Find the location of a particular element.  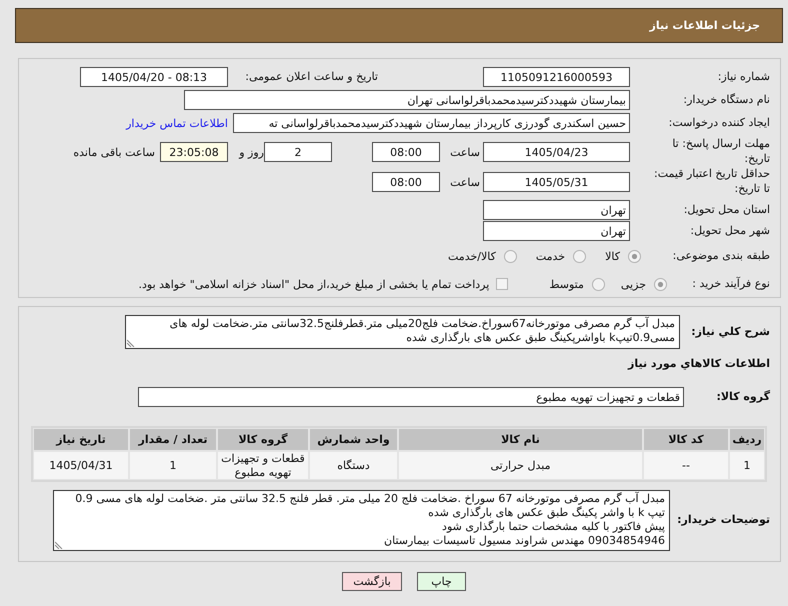

buyer-notes-text-area: مبدل آب گرم مصرفی موتورخانه 67 سوراخ .ضخامت فلج 20 میلی متر. قطر فلنج 32.5 سانتی متر .ضخامت لوله های مسی 0.9 تیپ k با واشر پکینگ طبق عکس های بارگذاری شده پیش فاکتور با کلیه مشخصات حتما بارگذاری شود 09034854946 مهندس شراوند مسیول تاسیسات بیمارستان is located at coordinates (361, 520).